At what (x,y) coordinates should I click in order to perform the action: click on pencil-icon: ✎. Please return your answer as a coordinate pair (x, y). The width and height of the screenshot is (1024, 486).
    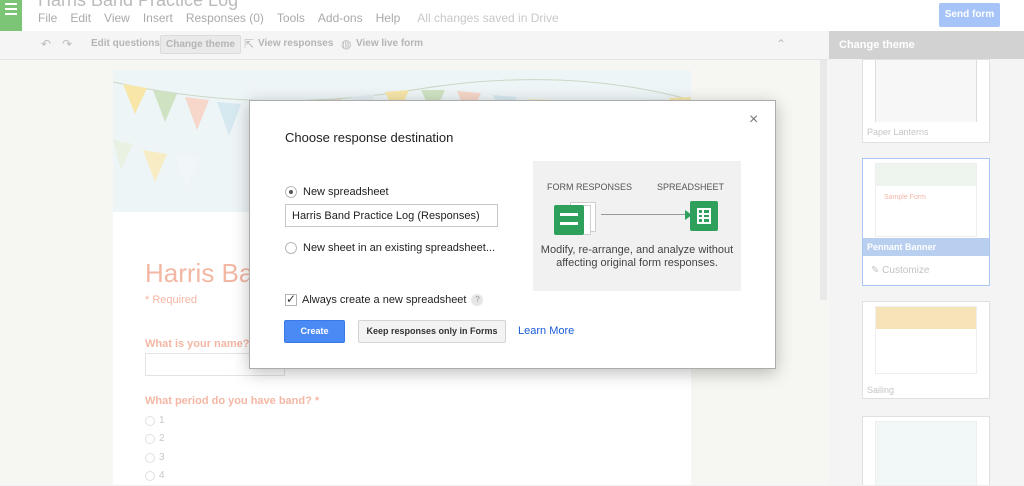
    Looking at the image, I should click on (877, 270).